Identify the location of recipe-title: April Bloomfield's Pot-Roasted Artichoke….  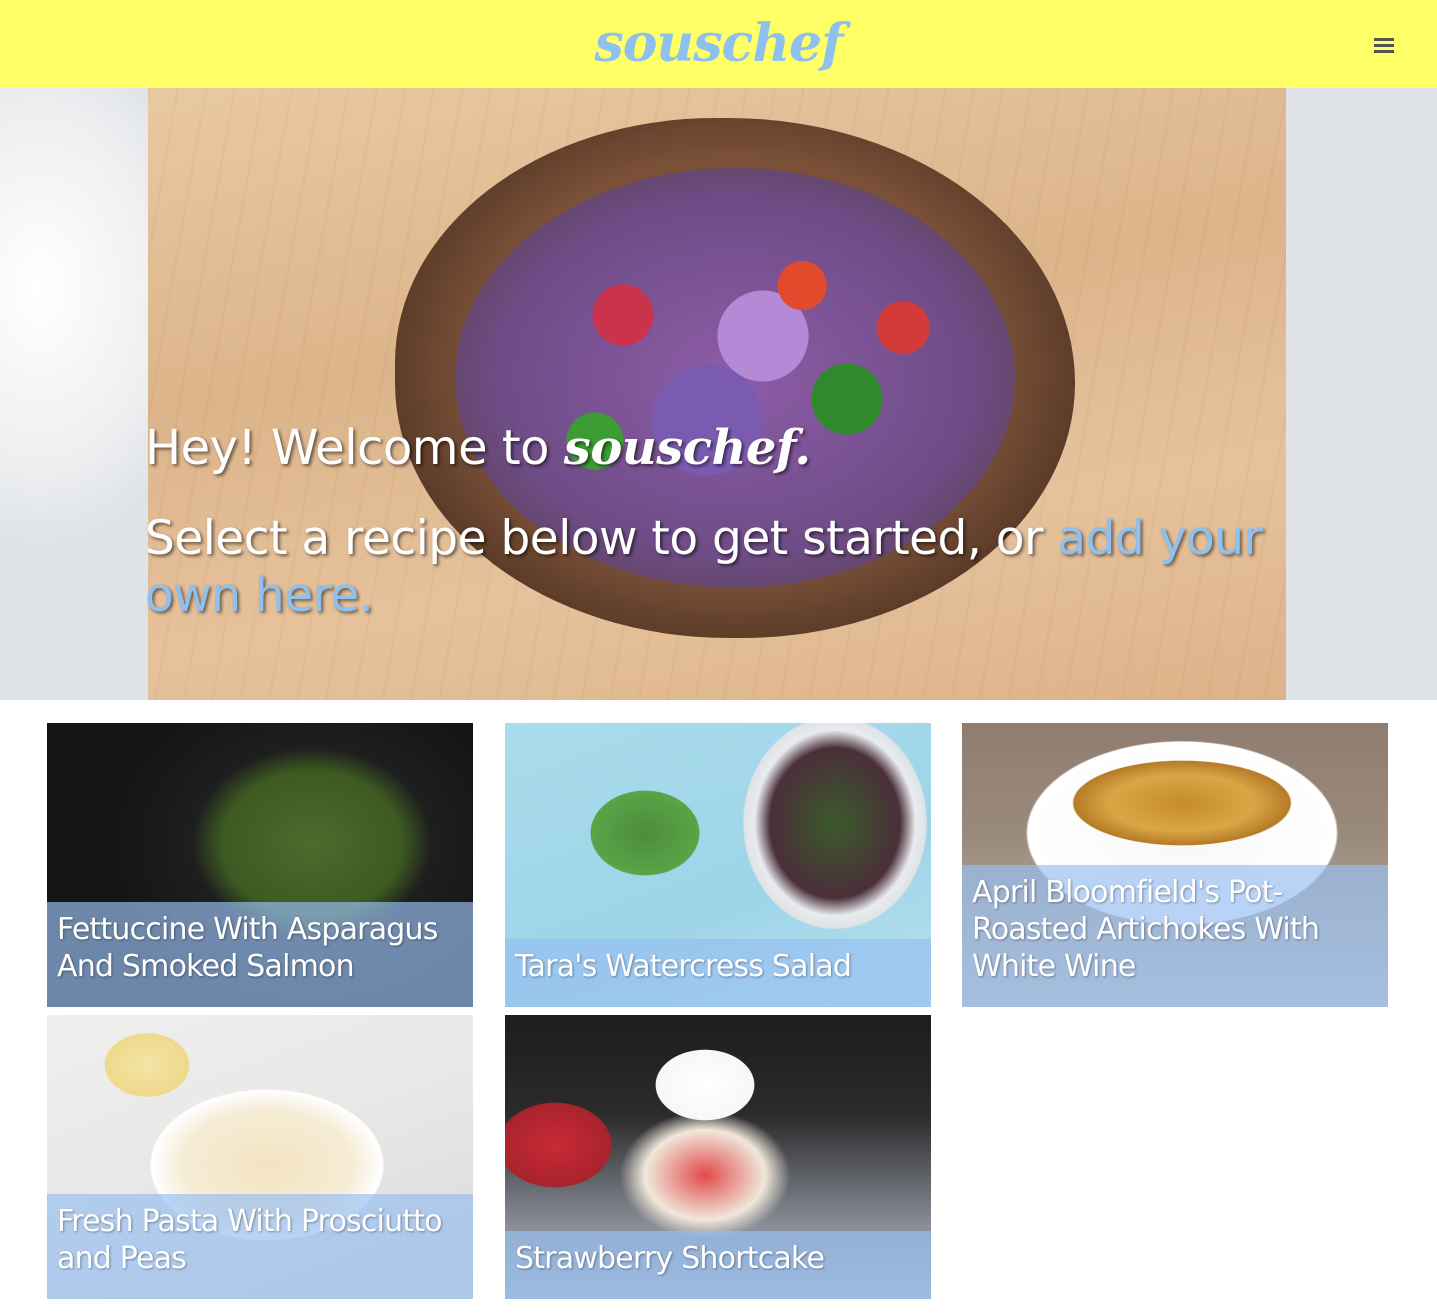
(1175, 936).